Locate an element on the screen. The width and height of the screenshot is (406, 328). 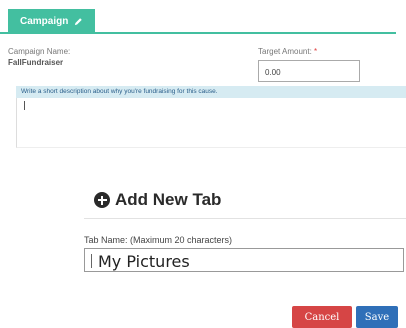
target-amount-input: 0.00 is located at coordinates (309, 71).